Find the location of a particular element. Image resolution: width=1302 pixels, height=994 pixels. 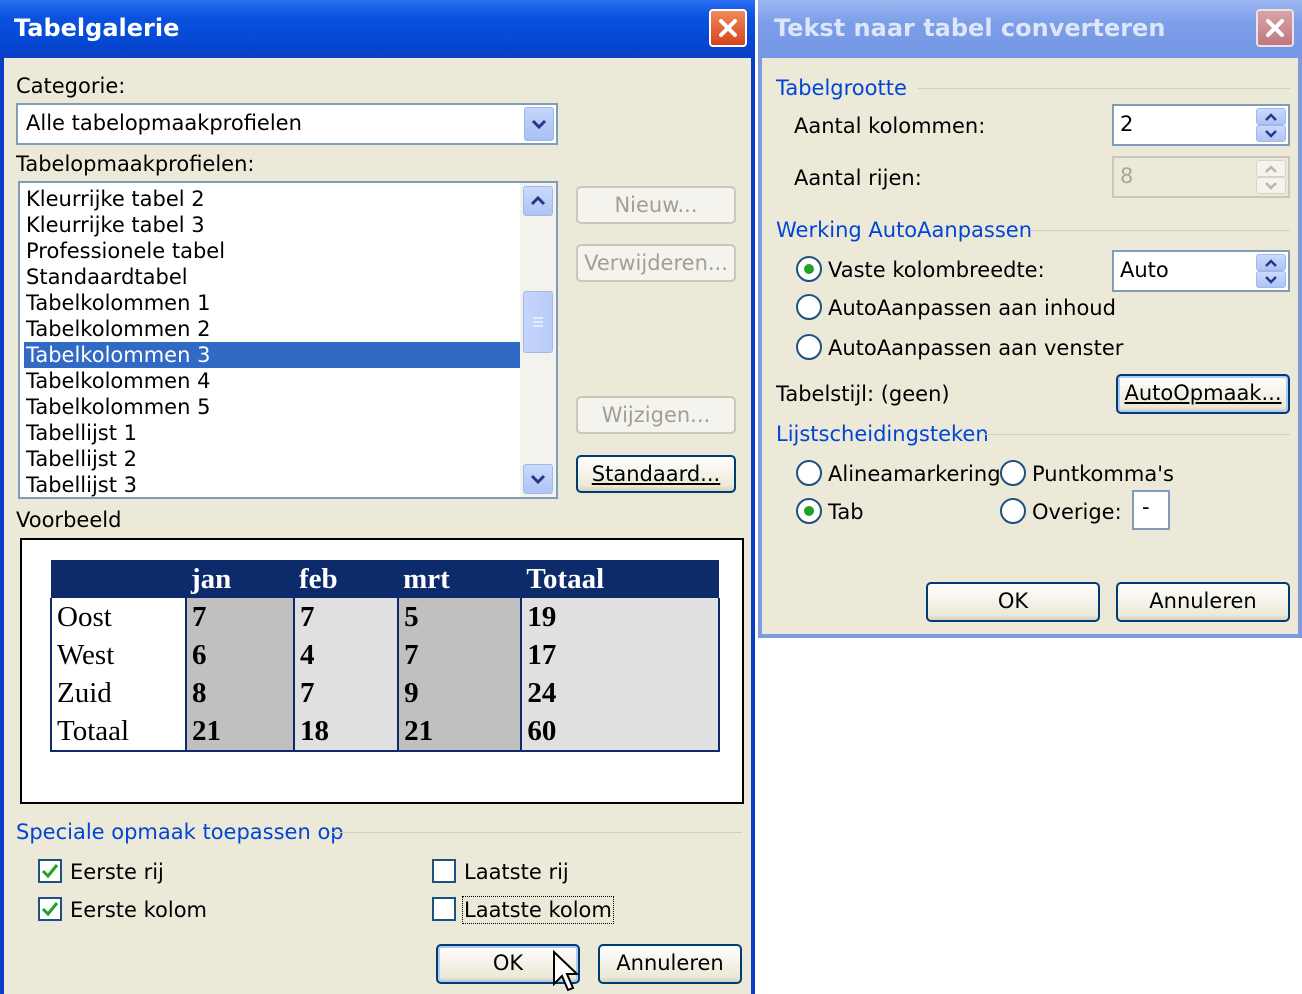

fit-content-radio is located at coordinates (809, 307).